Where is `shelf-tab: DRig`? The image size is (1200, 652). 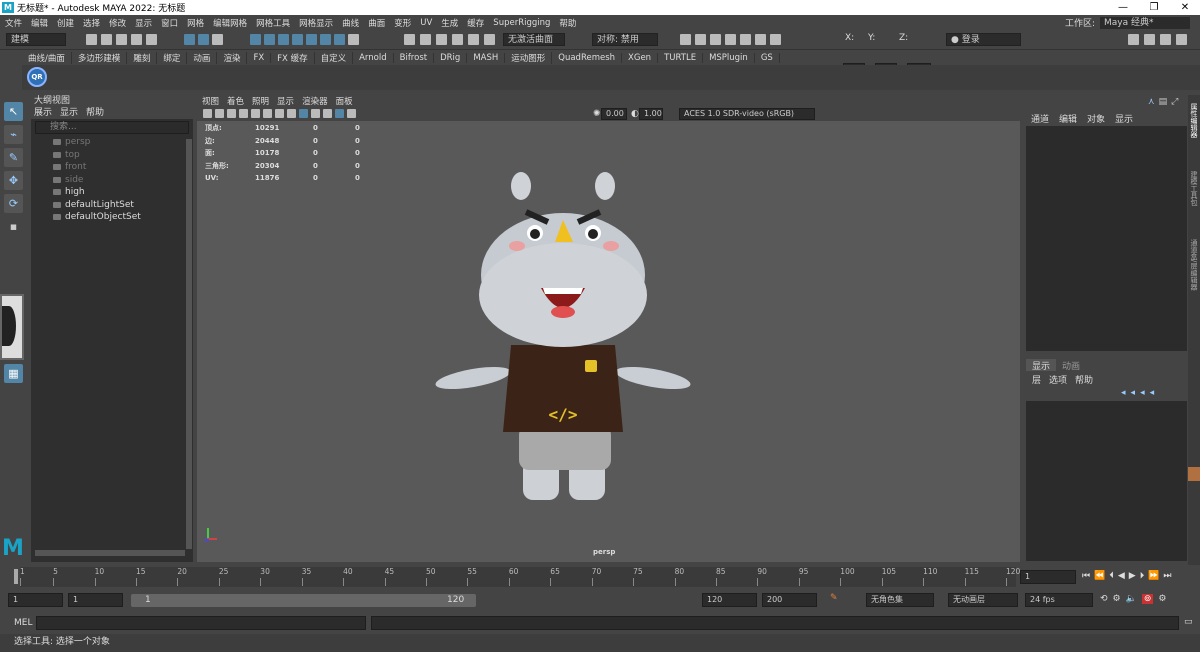
shelf-tab: DRig is located at coordinates (451, 58).